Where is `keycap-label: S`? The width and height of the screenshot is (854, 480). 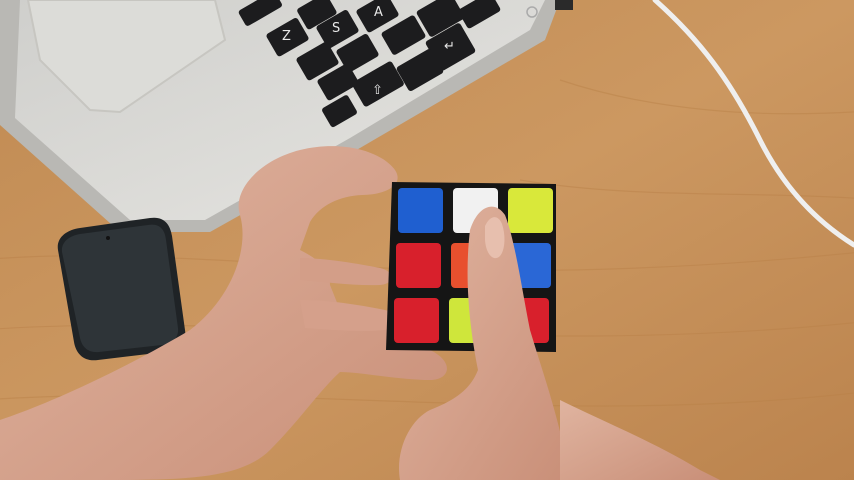
keycap-label: S is located at coordinates (336, 28).